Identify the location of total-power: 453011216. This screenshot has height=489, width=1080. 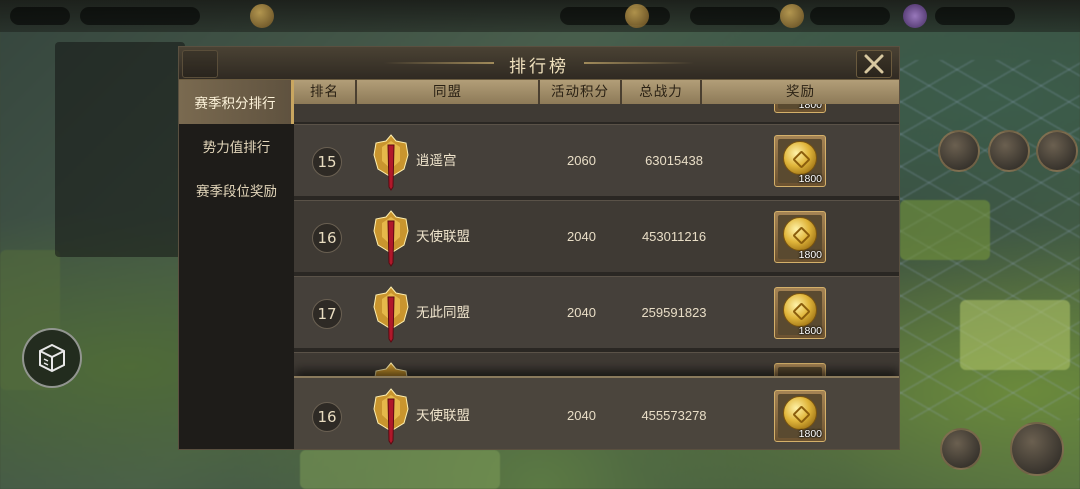
(674, 236).